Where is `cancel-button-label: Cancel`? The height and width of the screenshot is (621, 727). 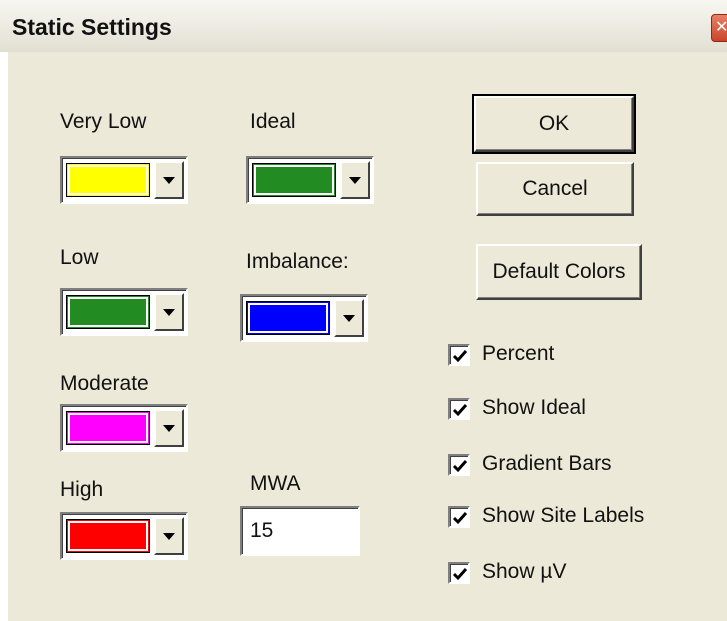
cancel-button-label: Cancel is located at coordinates (555, 188).